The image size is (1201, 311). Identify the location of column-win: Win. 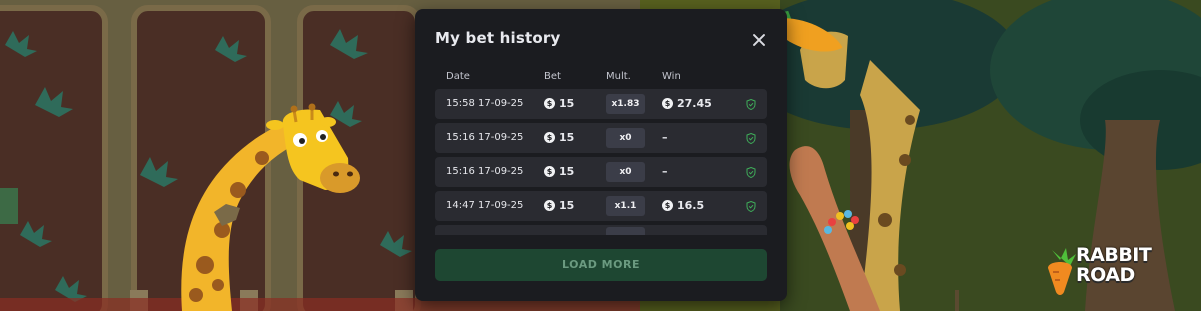
(671, 76).